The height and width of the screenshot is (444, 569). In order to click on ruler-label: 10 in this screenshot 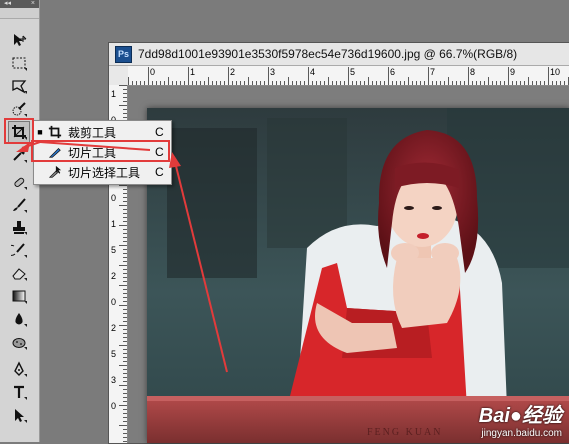, I will do `click(555, 72)`.